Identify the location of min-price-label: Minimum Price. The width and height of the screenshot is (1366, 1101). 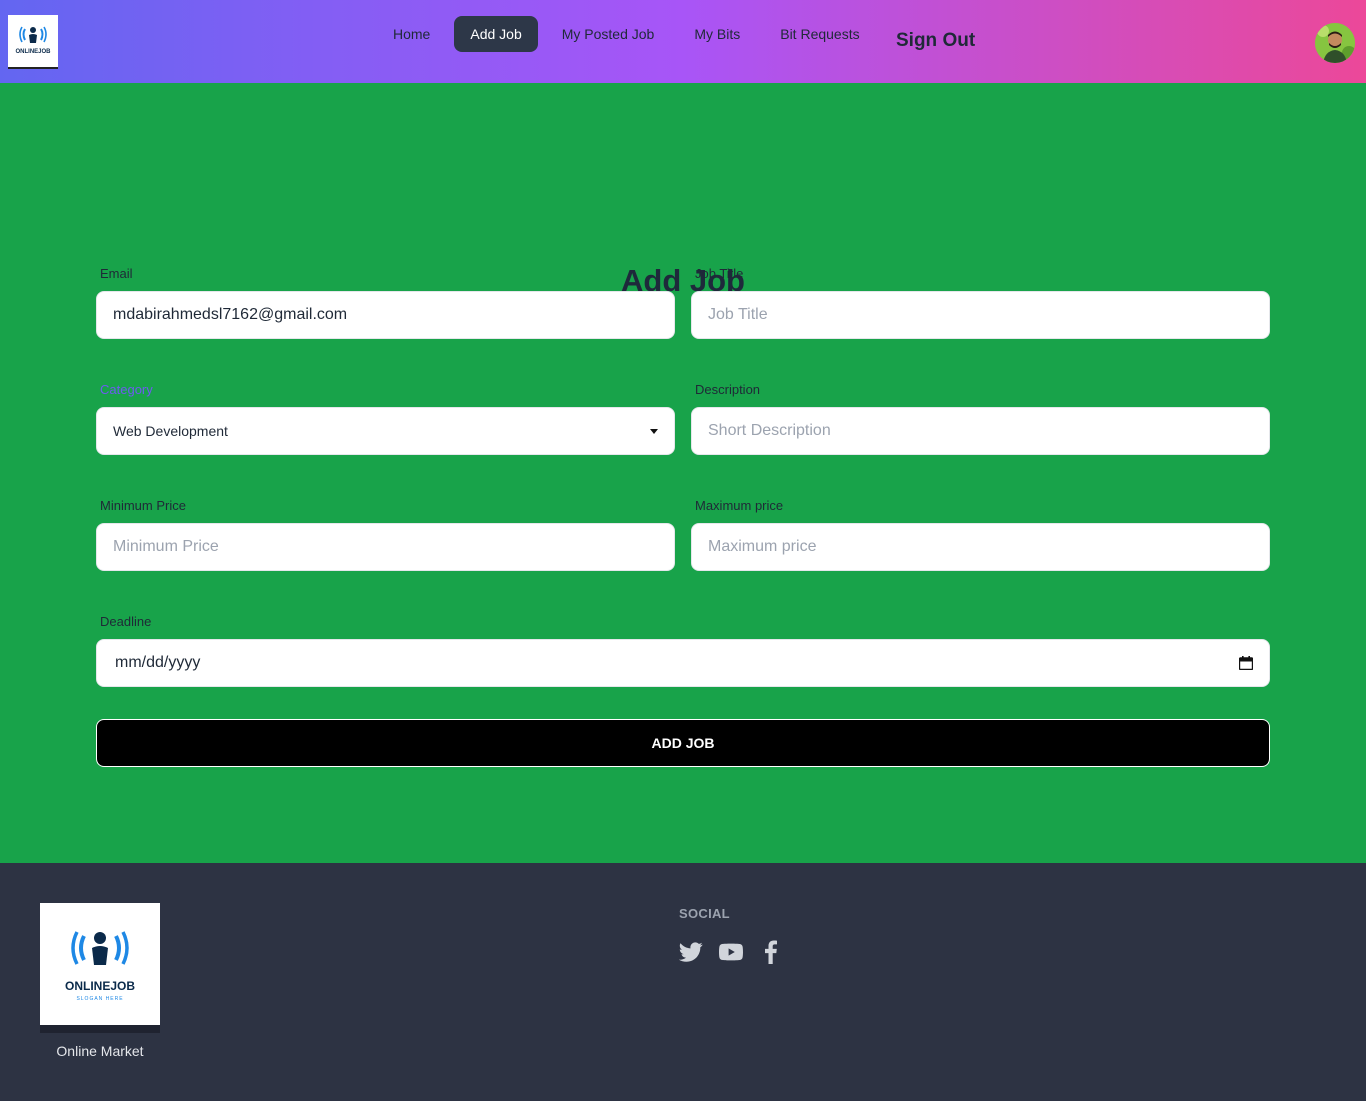
(143, 505).